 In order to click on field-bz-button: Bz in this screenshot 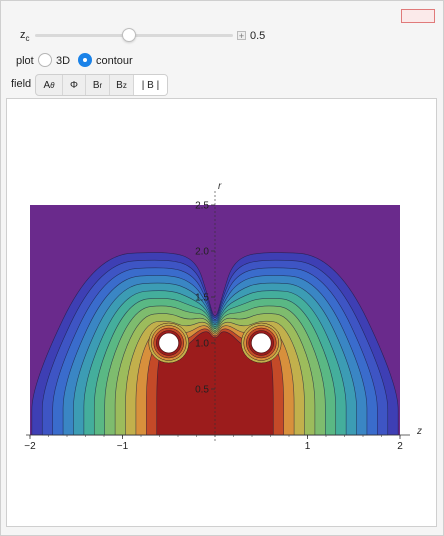, I will do `click(122, 85)`.